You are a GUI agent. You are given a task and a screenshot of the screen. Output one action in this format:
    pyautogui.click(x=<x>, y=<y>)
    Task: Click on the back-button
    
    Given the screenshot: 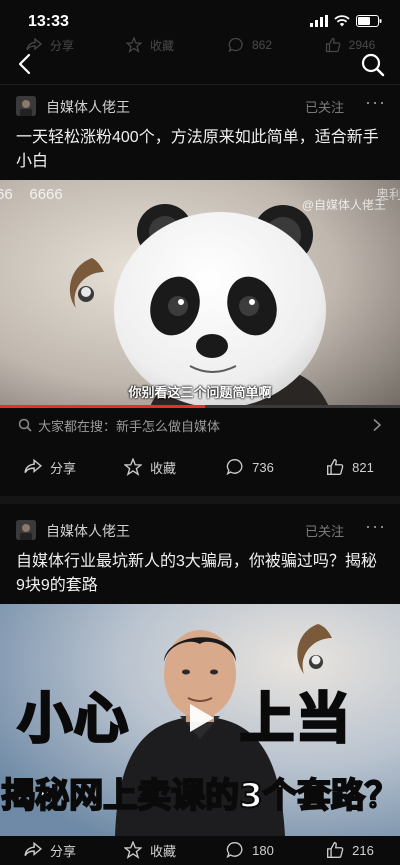 What is the action you would take?
    pyautogui.click(x=26, y=64)
    